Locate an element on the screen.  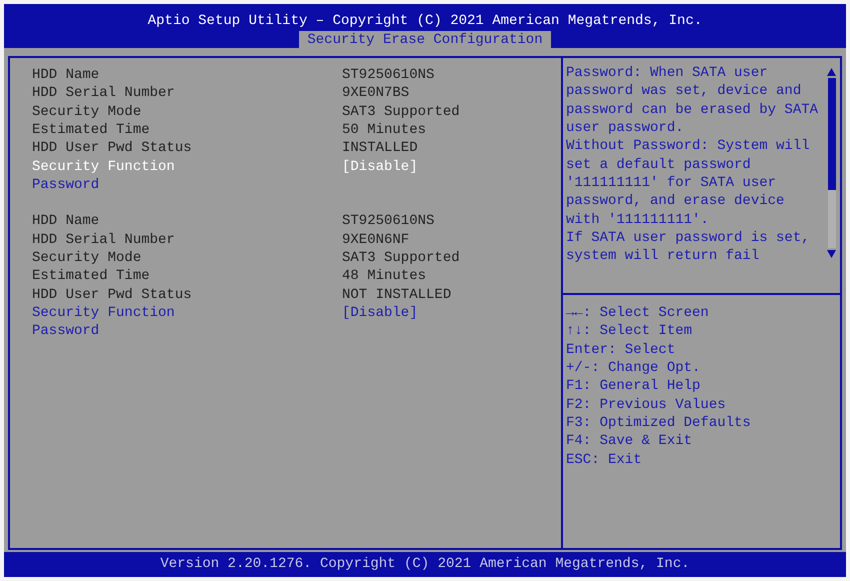
key-hint: +/-: Change Opt. is located at coordinates (634, 368).